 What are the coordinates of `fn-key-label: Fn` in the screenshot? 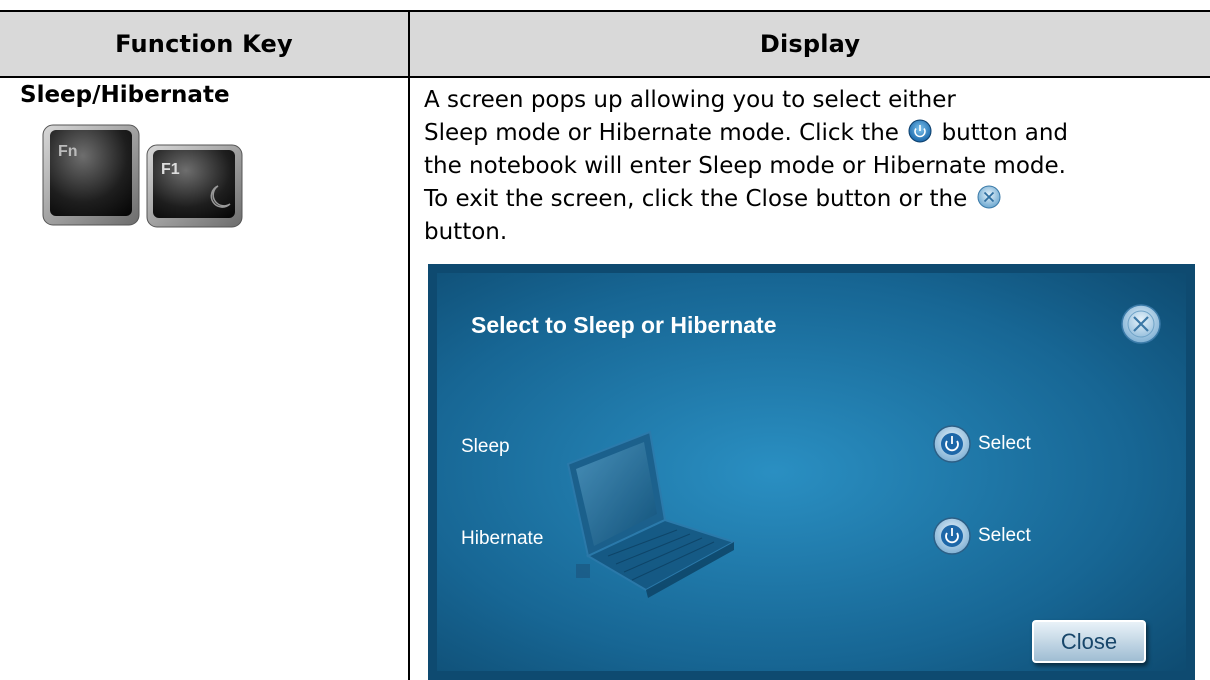 It's located at (68, 151).